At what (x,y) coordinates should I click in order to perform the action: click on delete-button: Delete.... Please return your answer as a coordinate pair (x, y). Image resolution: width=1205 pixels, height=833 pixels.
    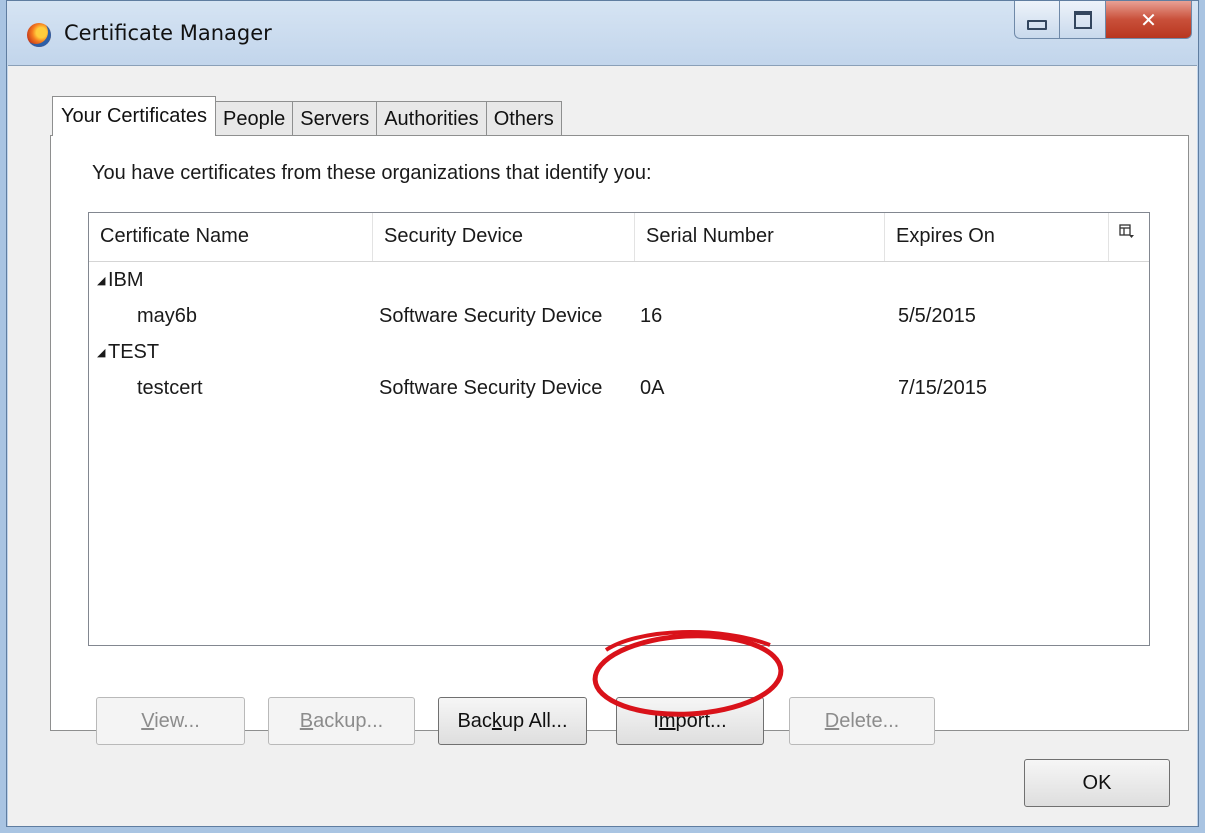
    Looking at the image, I should click on (862, 721).